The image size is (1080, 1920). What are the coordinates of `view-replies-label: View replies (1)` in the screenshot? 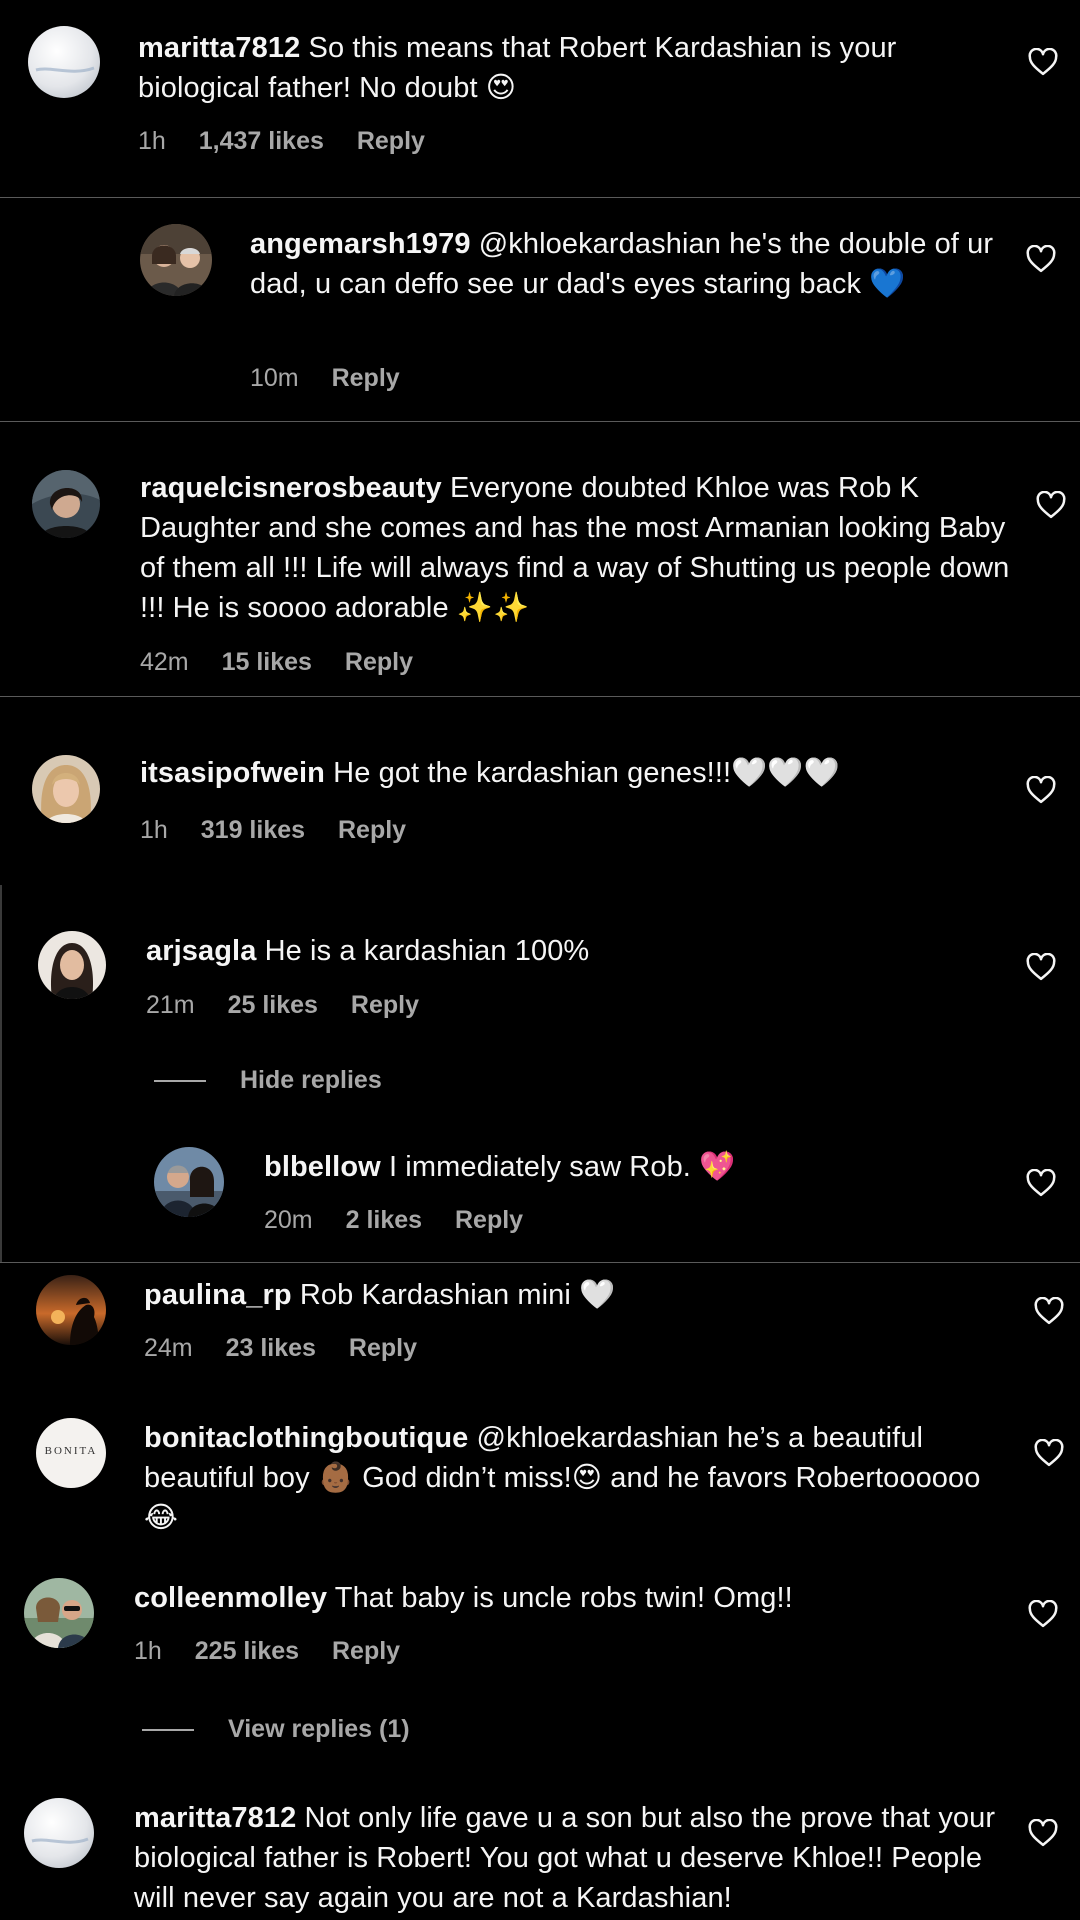 It's located at (319, 1729).